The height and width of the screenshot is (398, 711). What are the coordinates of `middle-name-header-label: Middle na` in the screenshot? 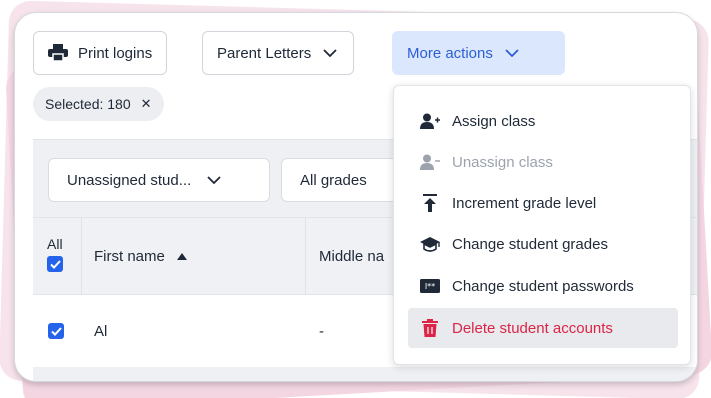 It's located at (352, 256).